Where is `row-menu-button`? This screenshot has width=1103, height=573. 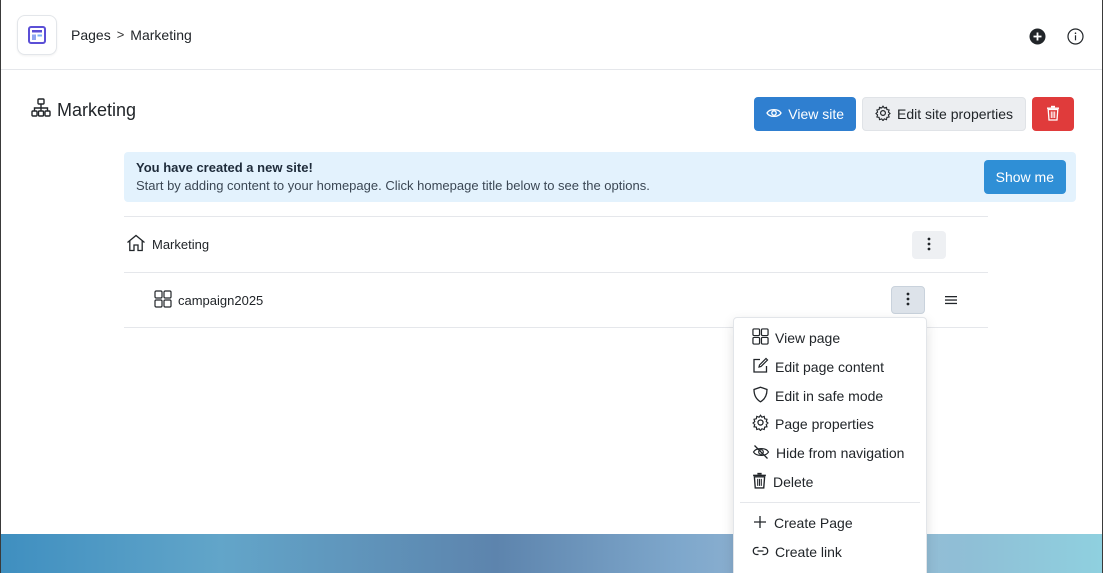
row-menu-button is located at coordinates (929, 245).